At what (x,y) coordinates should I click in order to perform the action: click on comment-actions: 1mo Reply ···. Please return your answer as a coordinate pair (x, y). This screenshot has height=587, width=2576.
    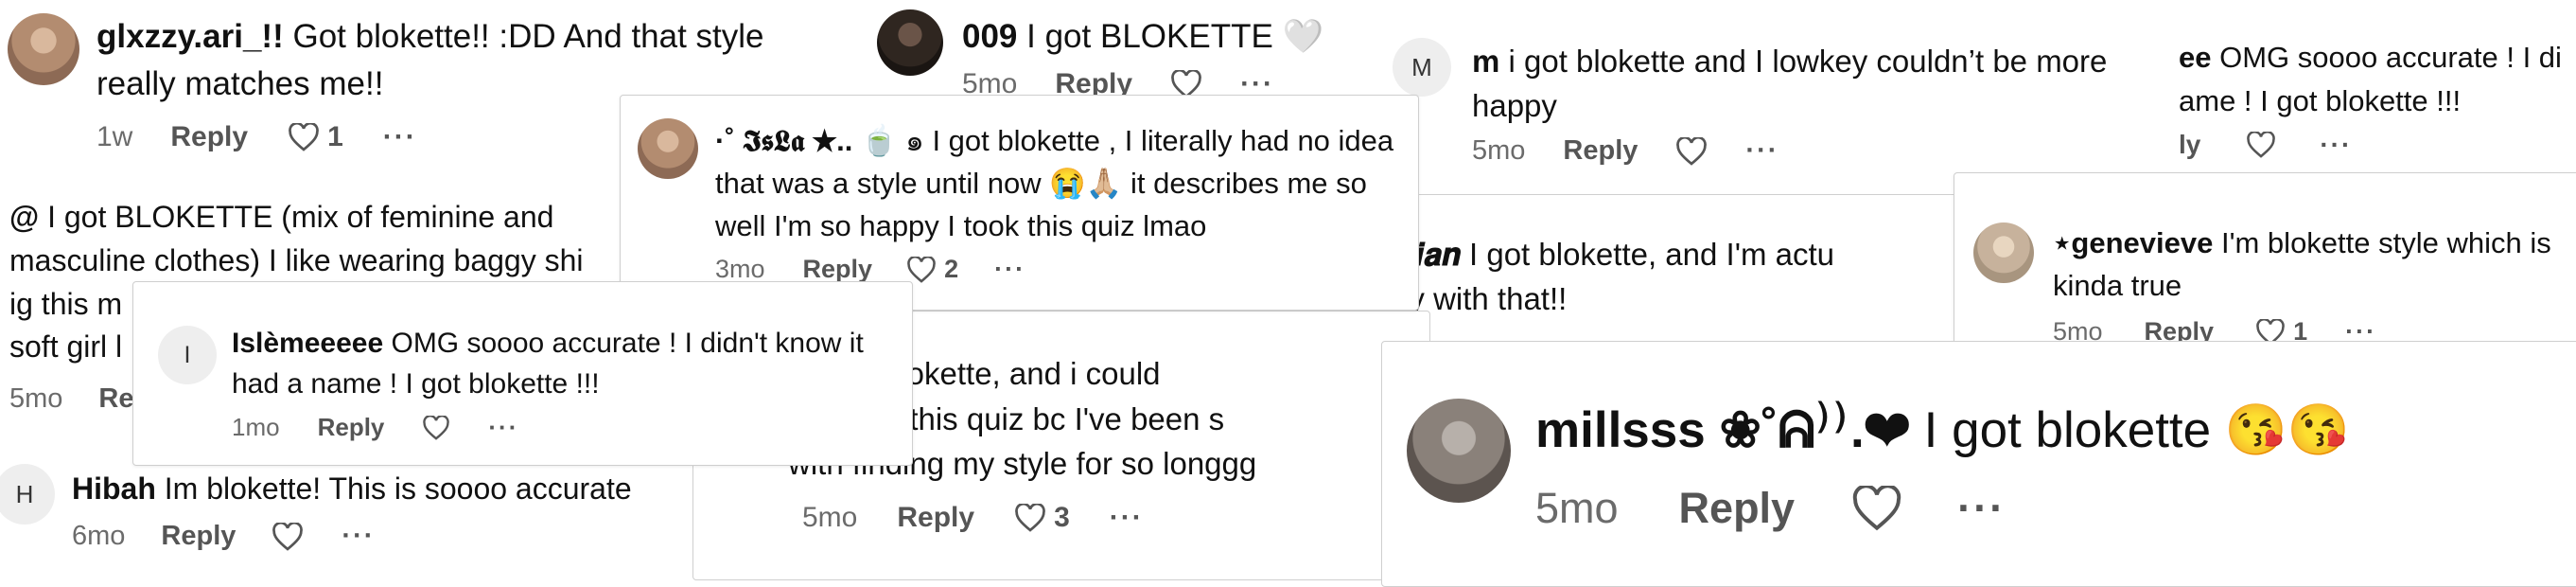
    Looking at the image, I should click on (375, 427).